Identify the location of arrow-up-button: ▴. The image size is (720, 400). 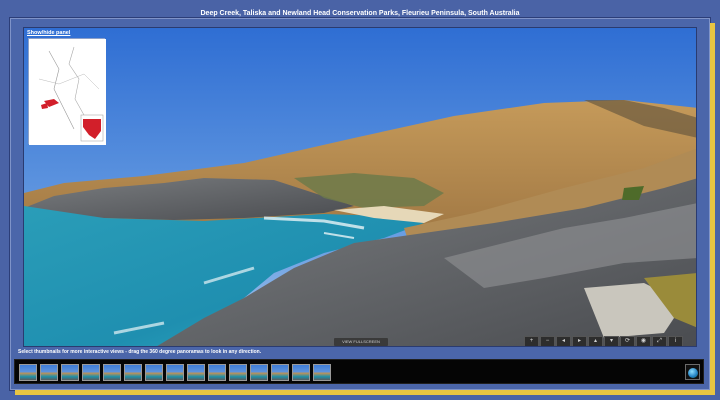
(595, 341).